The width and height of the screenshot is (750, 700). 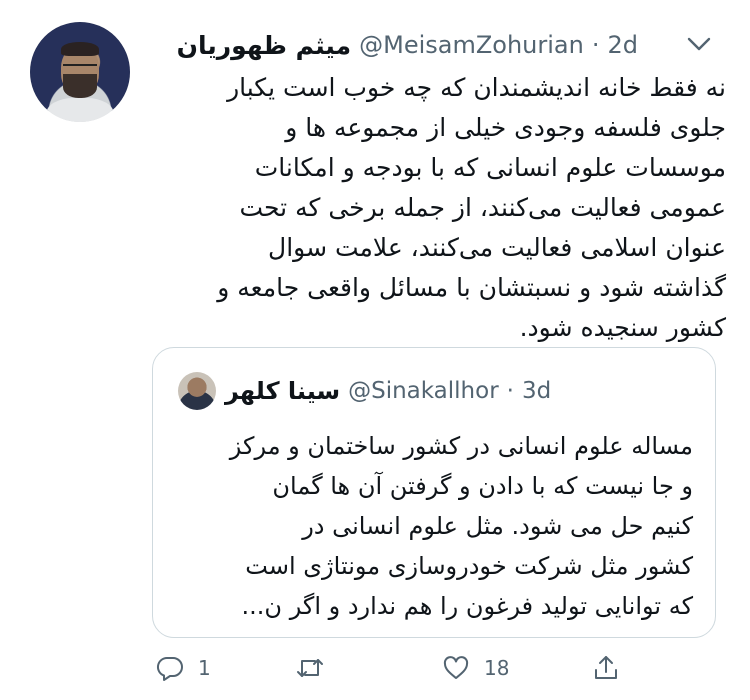 What do you see at coordinates (283, 391) in the screenshot?
I see `quoted-author-name: سینا کلهر` at bounding box center [283, 391].